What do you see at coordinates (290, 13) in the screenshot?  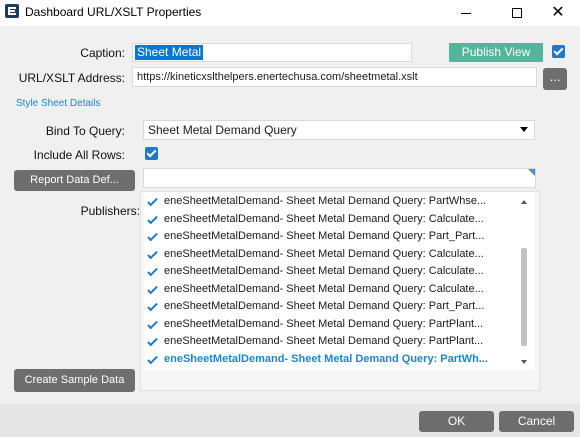 I see `title-bar: Dashboard URL/XSLT Properties ✕` at bounding box center [290, 13].